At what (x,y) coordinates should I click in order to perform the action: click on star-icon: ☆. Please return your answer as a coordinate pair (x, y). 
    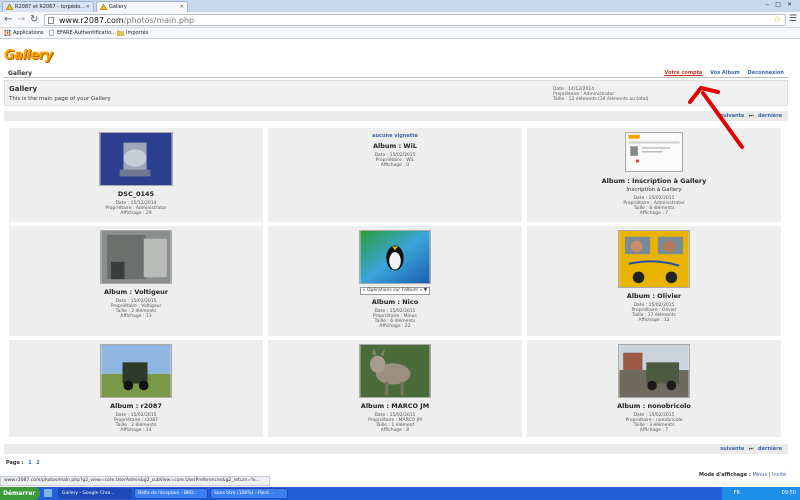
    Looking at the image, I should click on (777, 20).